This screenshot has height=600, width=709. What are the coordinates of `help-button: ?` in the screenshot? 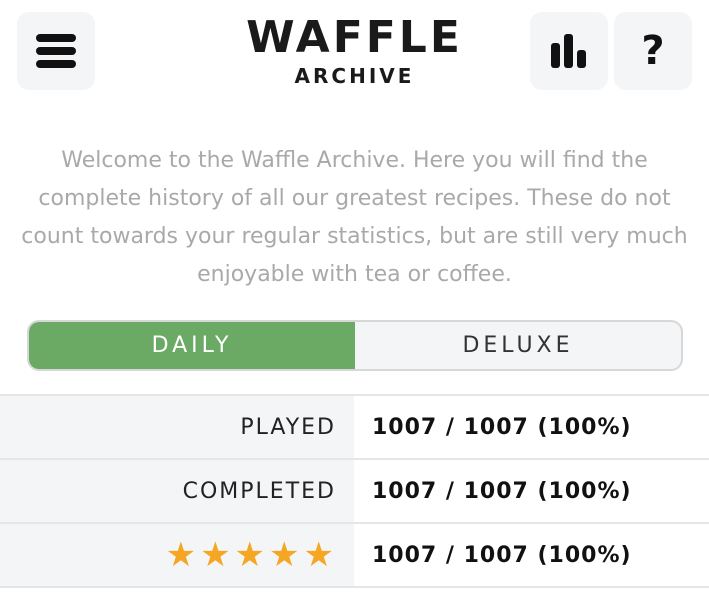 It's located at (653, 51).